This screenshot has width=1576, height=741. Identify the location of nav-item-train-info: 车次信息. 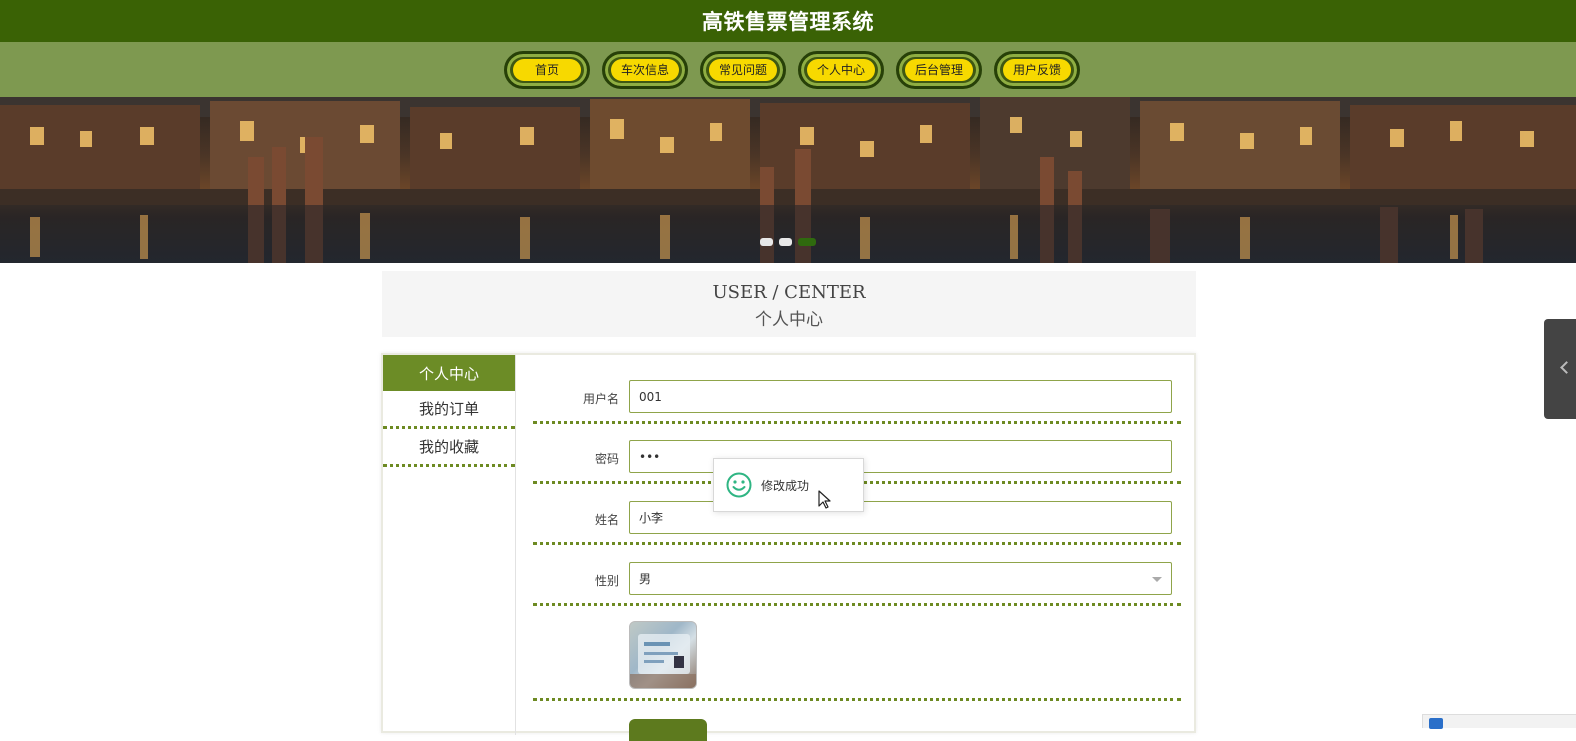
(645, 69).